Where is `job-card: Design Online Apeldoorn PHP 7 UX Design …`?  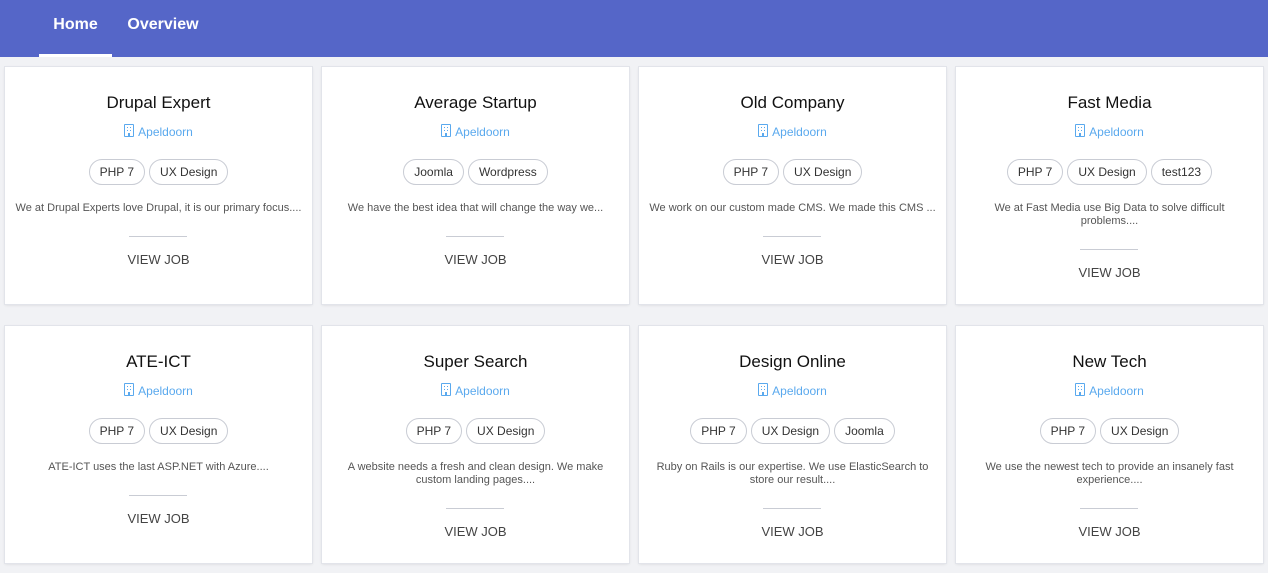
job-card: Design Online Apeldoorn PHP 7 UX Design … is located at coordinates (792, 444).